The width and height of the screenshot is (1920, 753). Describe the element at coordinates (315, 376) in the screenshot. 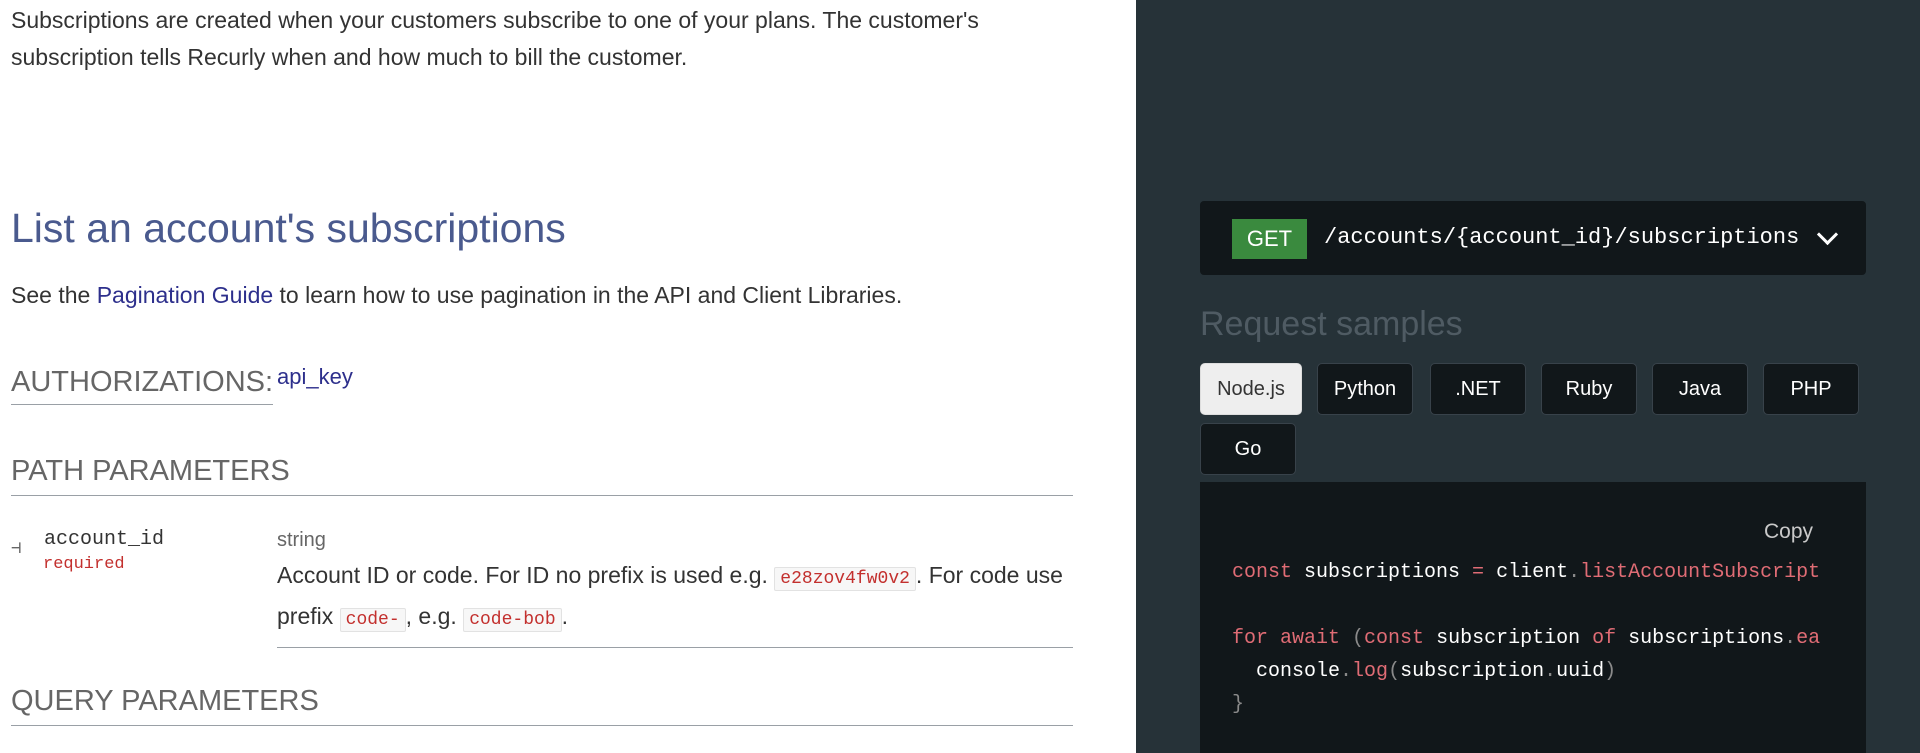

I see `authorization-api-key: api_key` at that location.